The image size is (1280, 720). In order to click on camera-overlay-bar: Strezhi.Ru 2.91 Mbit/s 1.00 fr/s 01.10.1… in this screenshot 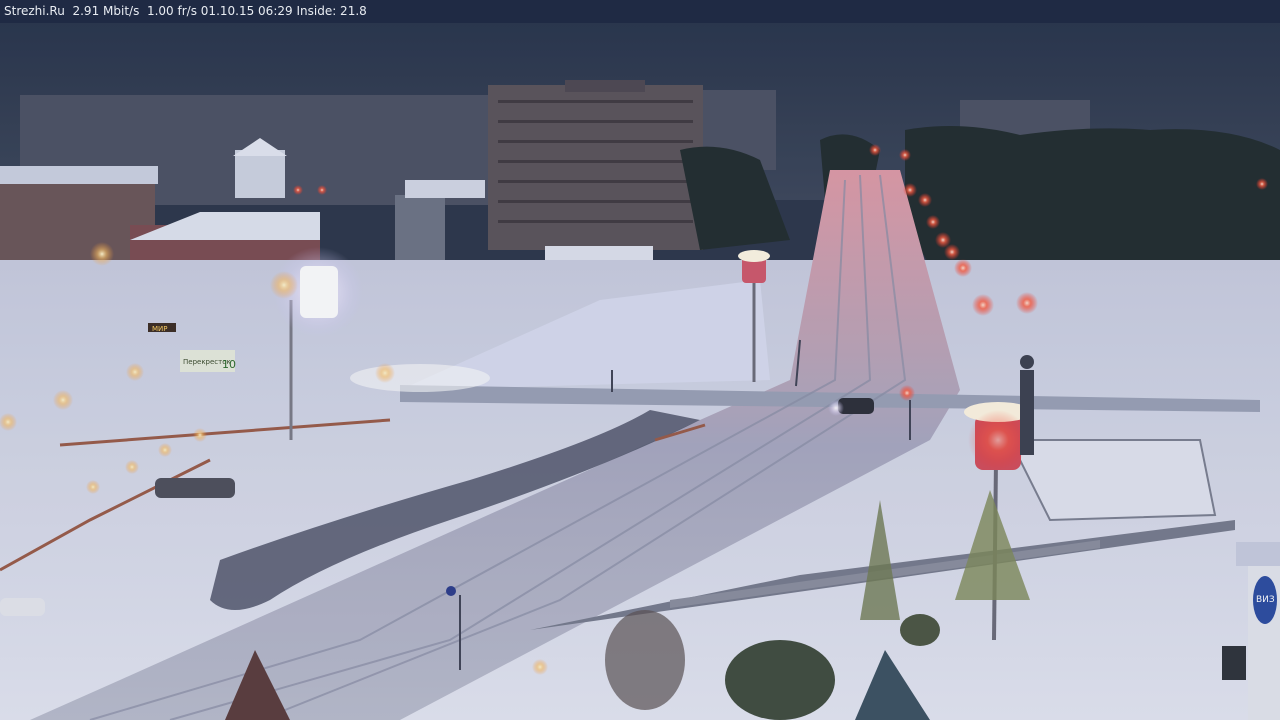, I will do `click(640, 11)`.